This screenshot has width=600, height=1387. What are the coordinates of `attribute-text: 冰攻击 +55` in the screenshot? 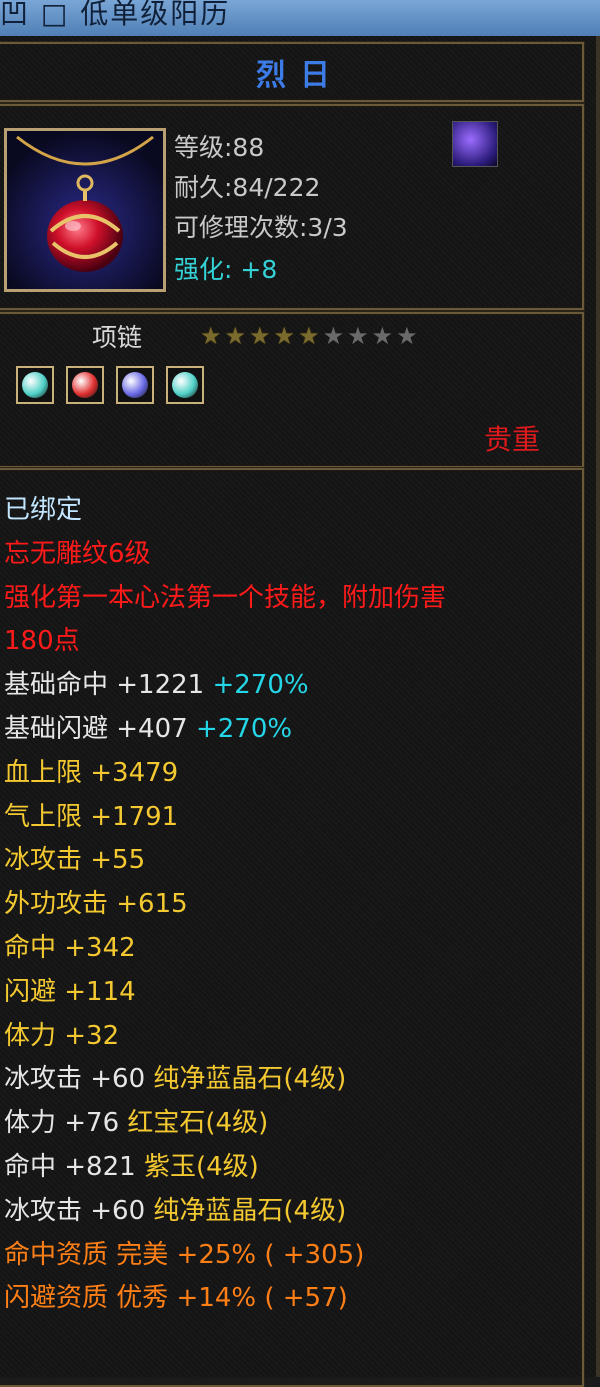 It's located at (75, 860).